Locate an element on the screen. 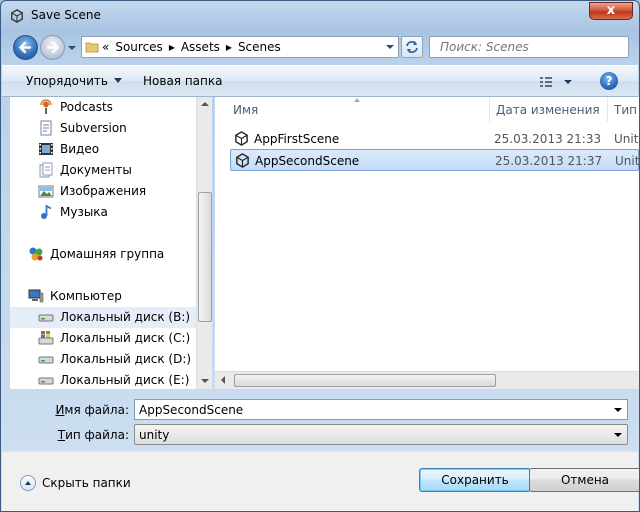 Image resolution: width=640 pixels, height=512 pixels. filename-value: AppSecondScene is located at coordinates (191, 410).